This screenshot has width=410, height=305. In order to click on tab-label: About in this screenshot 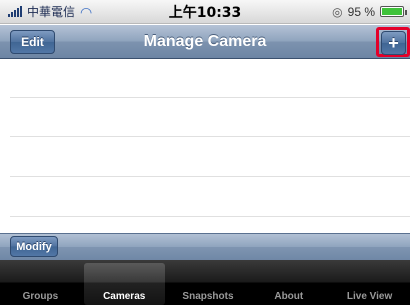, I will do `click(289, 296)`.